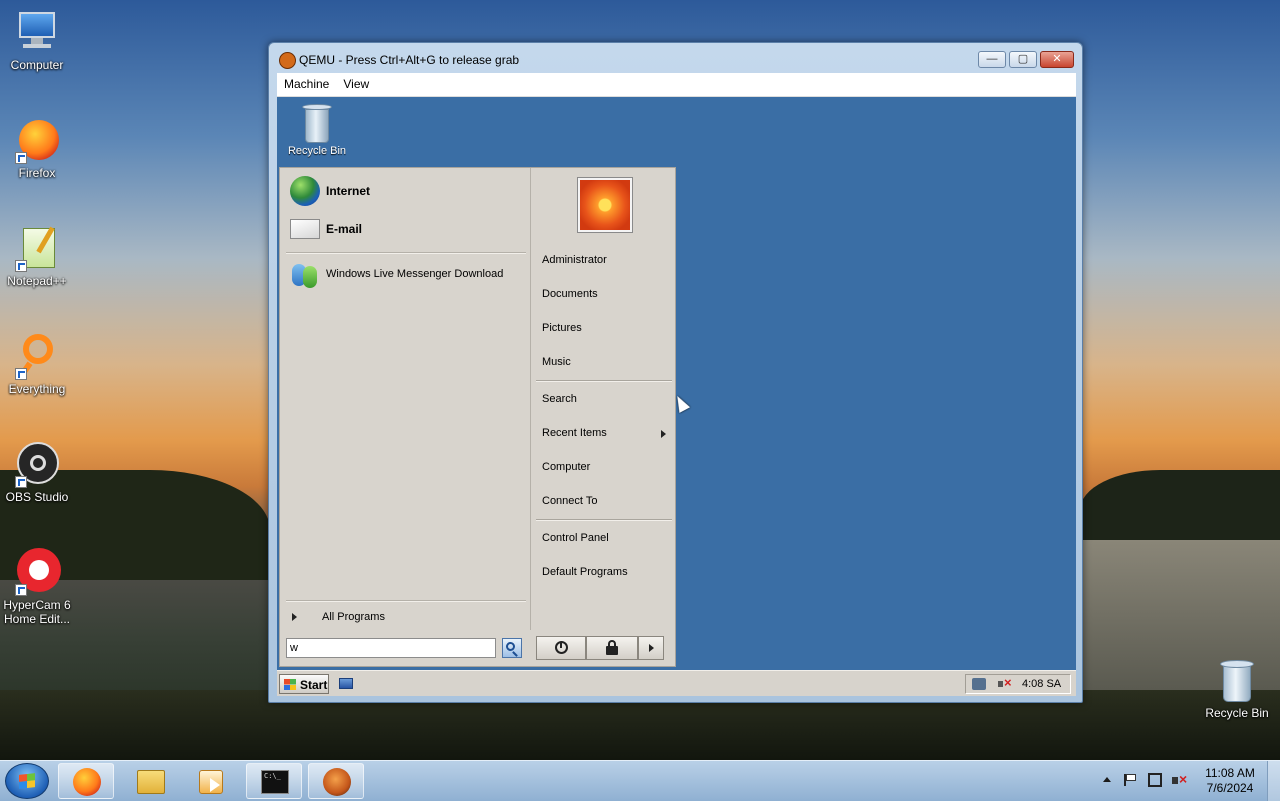 The height and width of the screenshot is (801, 1280). Describe the element at coordinates (1273, 781) in the screenshot. I see `show-desktop-button` at that location.